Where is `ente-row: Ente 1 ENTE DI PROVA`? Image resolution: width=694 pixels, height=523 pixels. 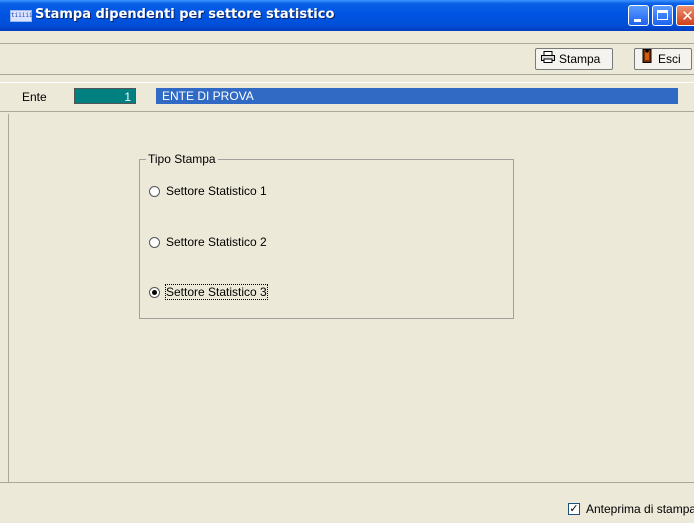 ente-row: Ente 1 ENTE DI PROVA is located at coordinates (347, 97).